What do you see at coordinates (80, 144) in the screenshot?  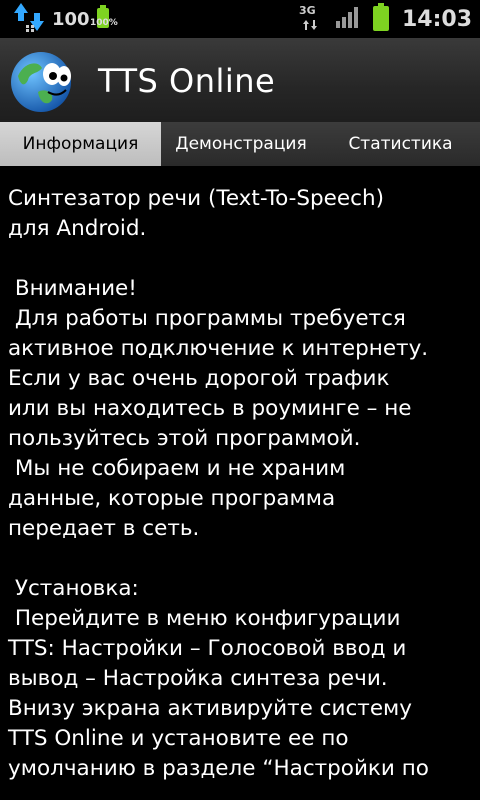 I see `tab-information: Информация` at bounding box center [80, 144].